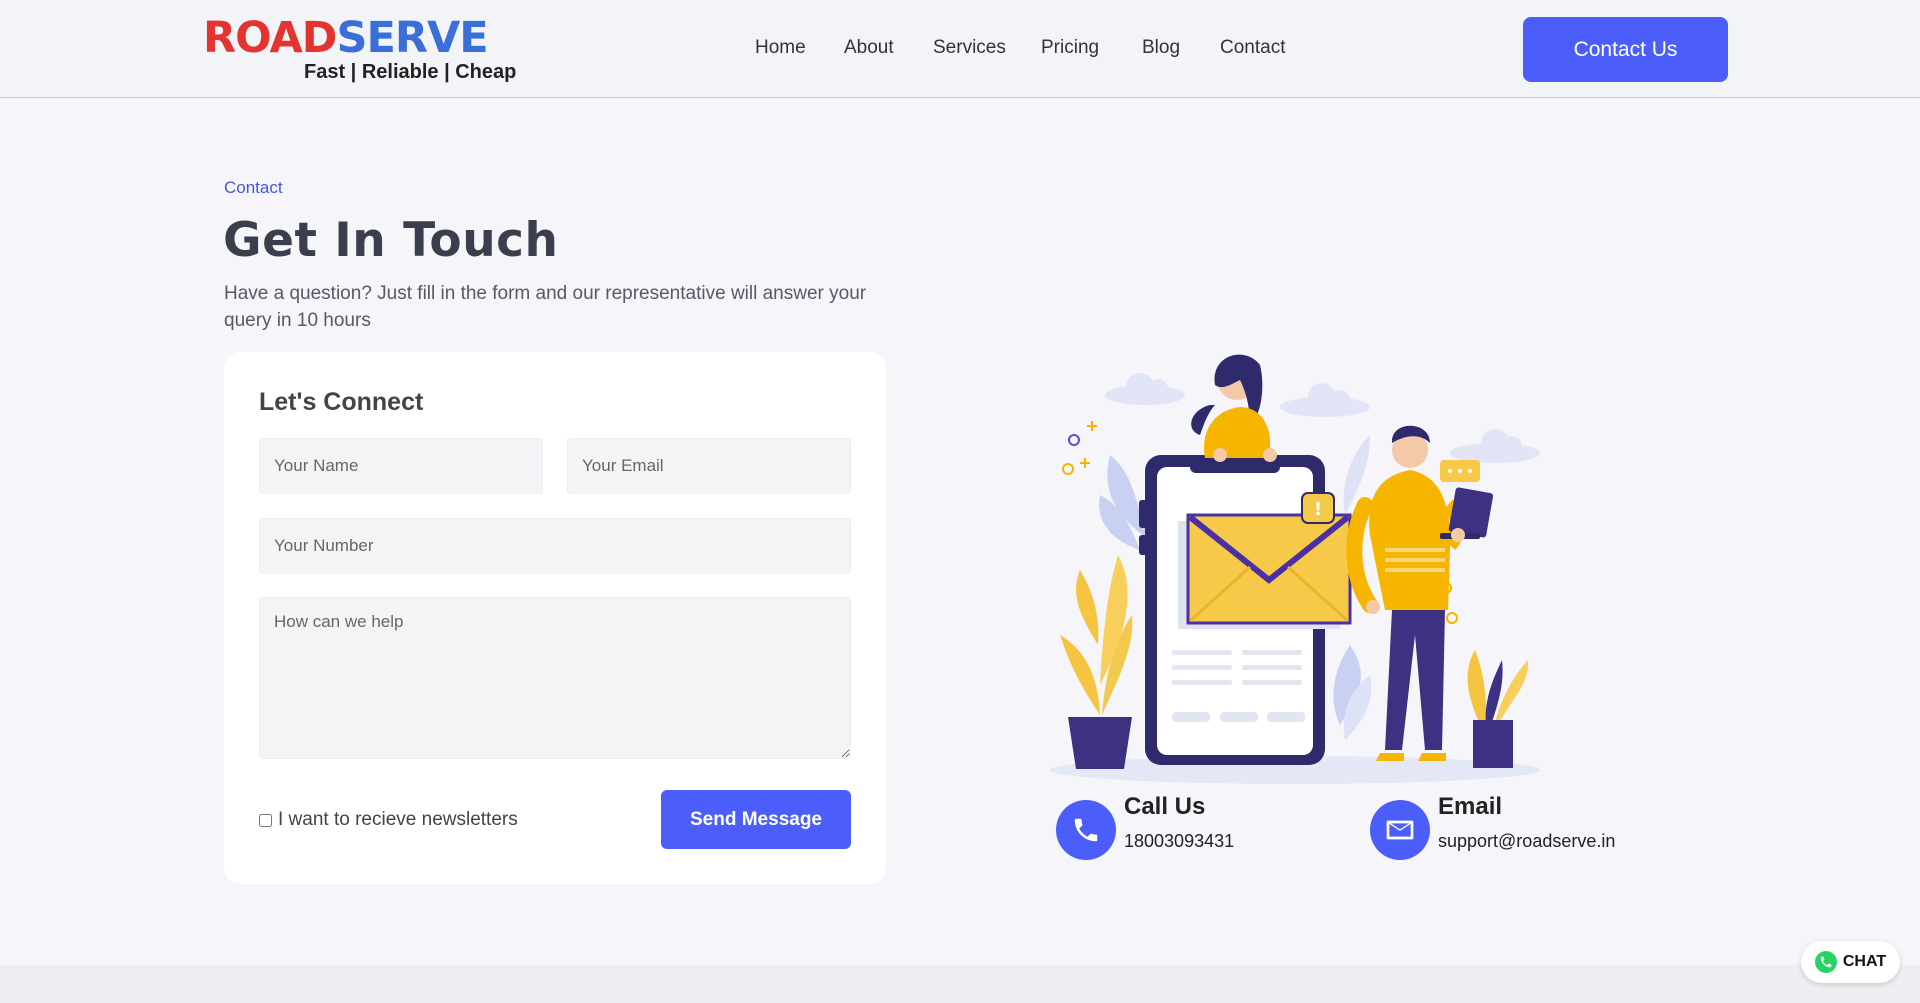 The image size is (1920, 1003). What do you see at coordinates (391, 240) in the screenshot?
I see `page-title: Get In Touch` at bounding box center [391, 240].